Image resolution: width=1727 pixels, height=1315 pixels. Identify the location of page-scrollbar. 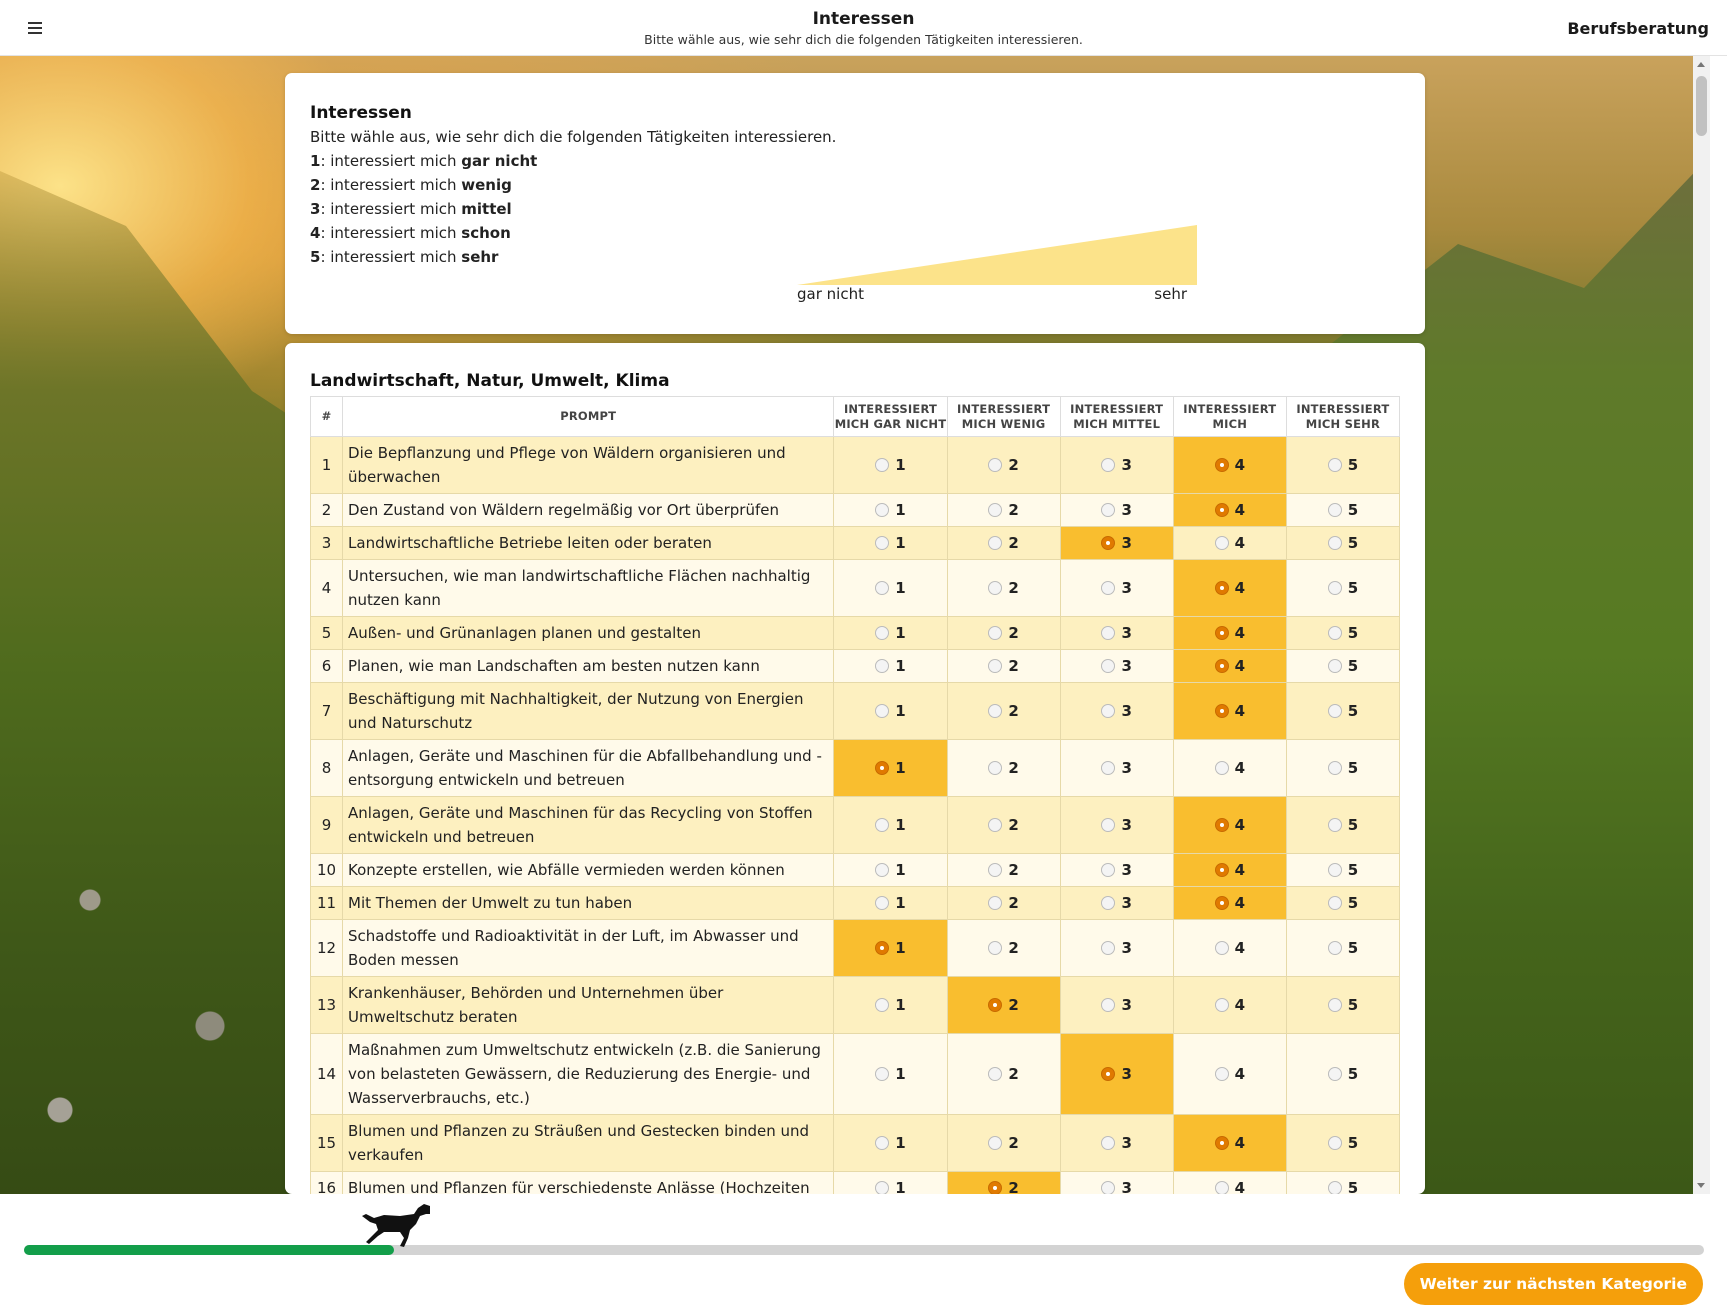
(1701, 625).